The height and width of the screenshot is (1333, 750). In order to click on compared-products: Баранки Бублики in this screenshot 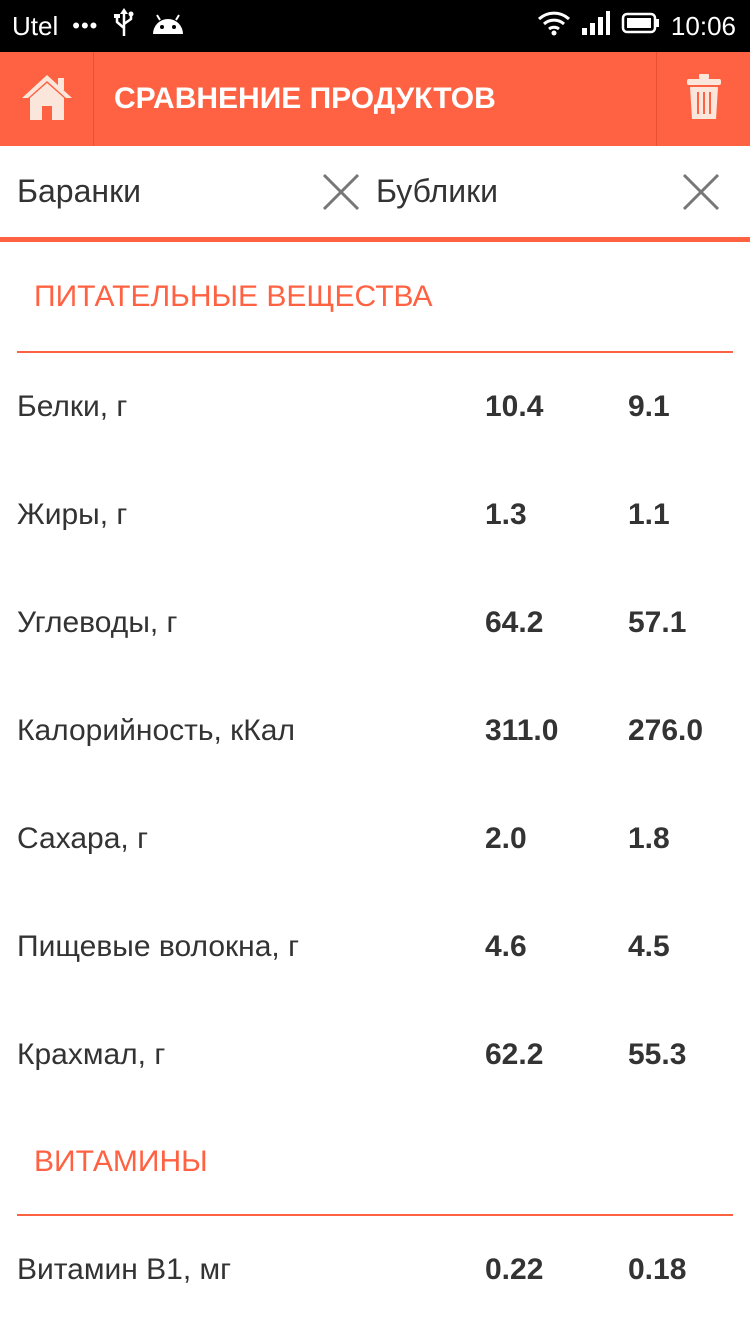, I will do `click(375, 194)`.